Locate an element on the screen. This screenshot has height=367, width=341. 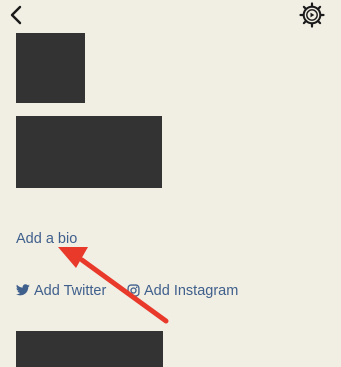
settings-button is located at coordinates (312, 15).